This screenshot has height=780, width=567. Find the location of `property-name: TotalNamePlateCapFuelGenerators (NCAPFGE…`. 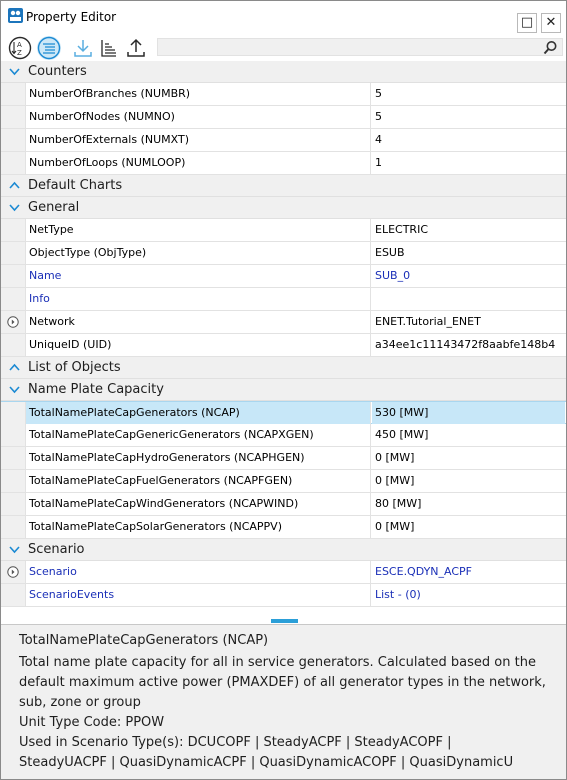

property-name: TotalNamePlateCapFuelGenerators (NCAPFGE… is located at coordinates (198, 481).